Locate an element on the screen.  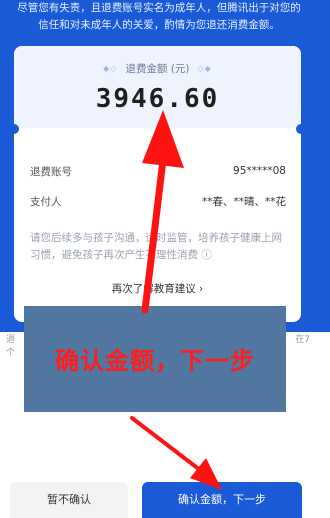
diamond-icon: ◇◆ is located at coordinates (204, 68).